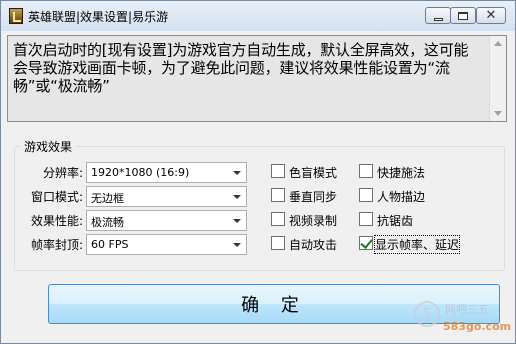 The image size is (516, 344). I want to click on maximize-icon, so click(463, 15).